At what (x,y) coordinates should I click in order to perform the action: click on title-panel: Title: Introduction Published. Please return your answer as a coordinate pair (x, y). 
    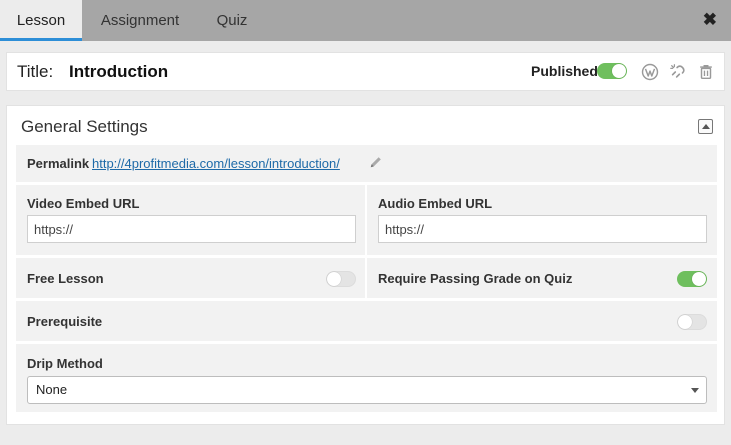
    Looking at the image, I should click on (365, 71).